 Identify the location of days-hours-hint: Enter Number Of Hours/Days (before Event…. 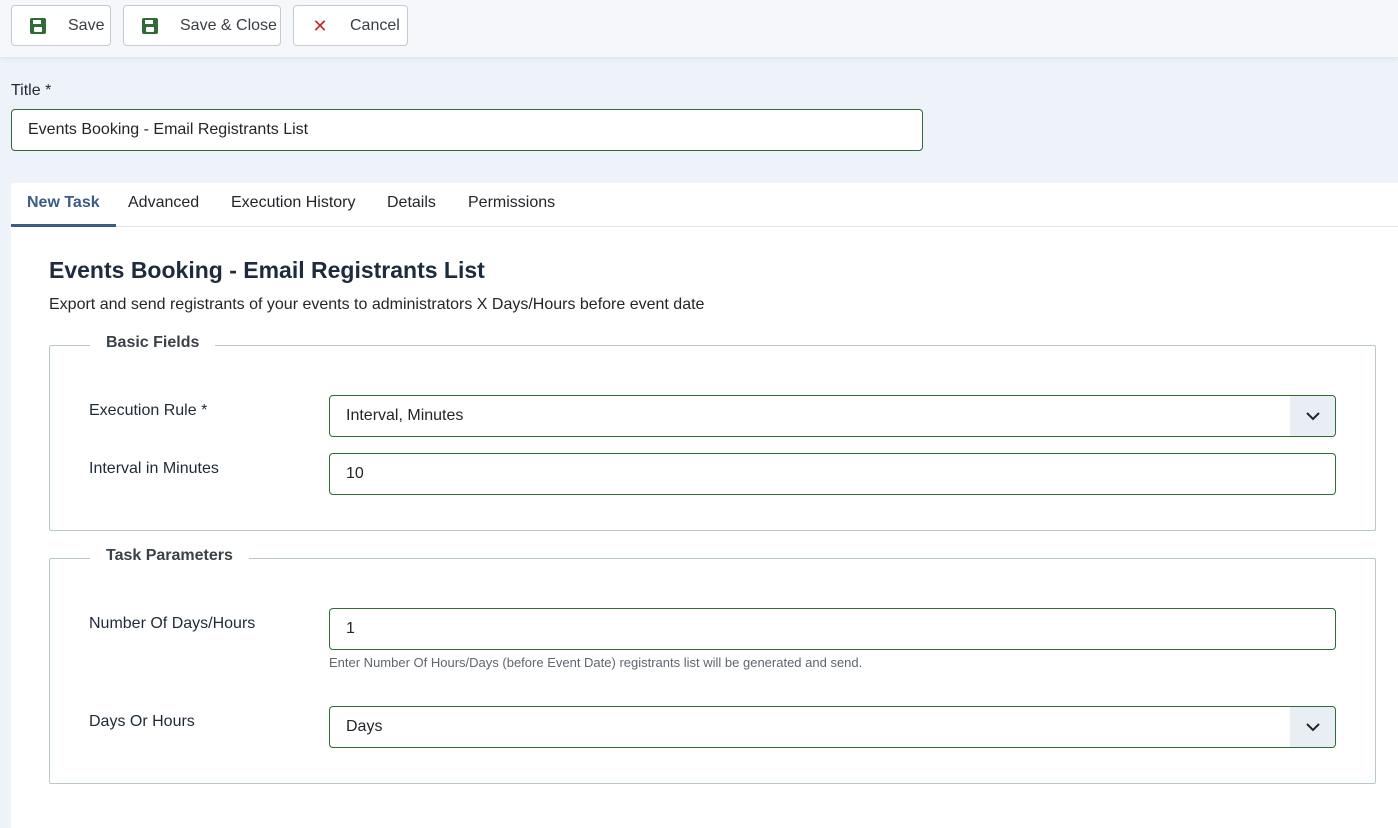
(596, 662).